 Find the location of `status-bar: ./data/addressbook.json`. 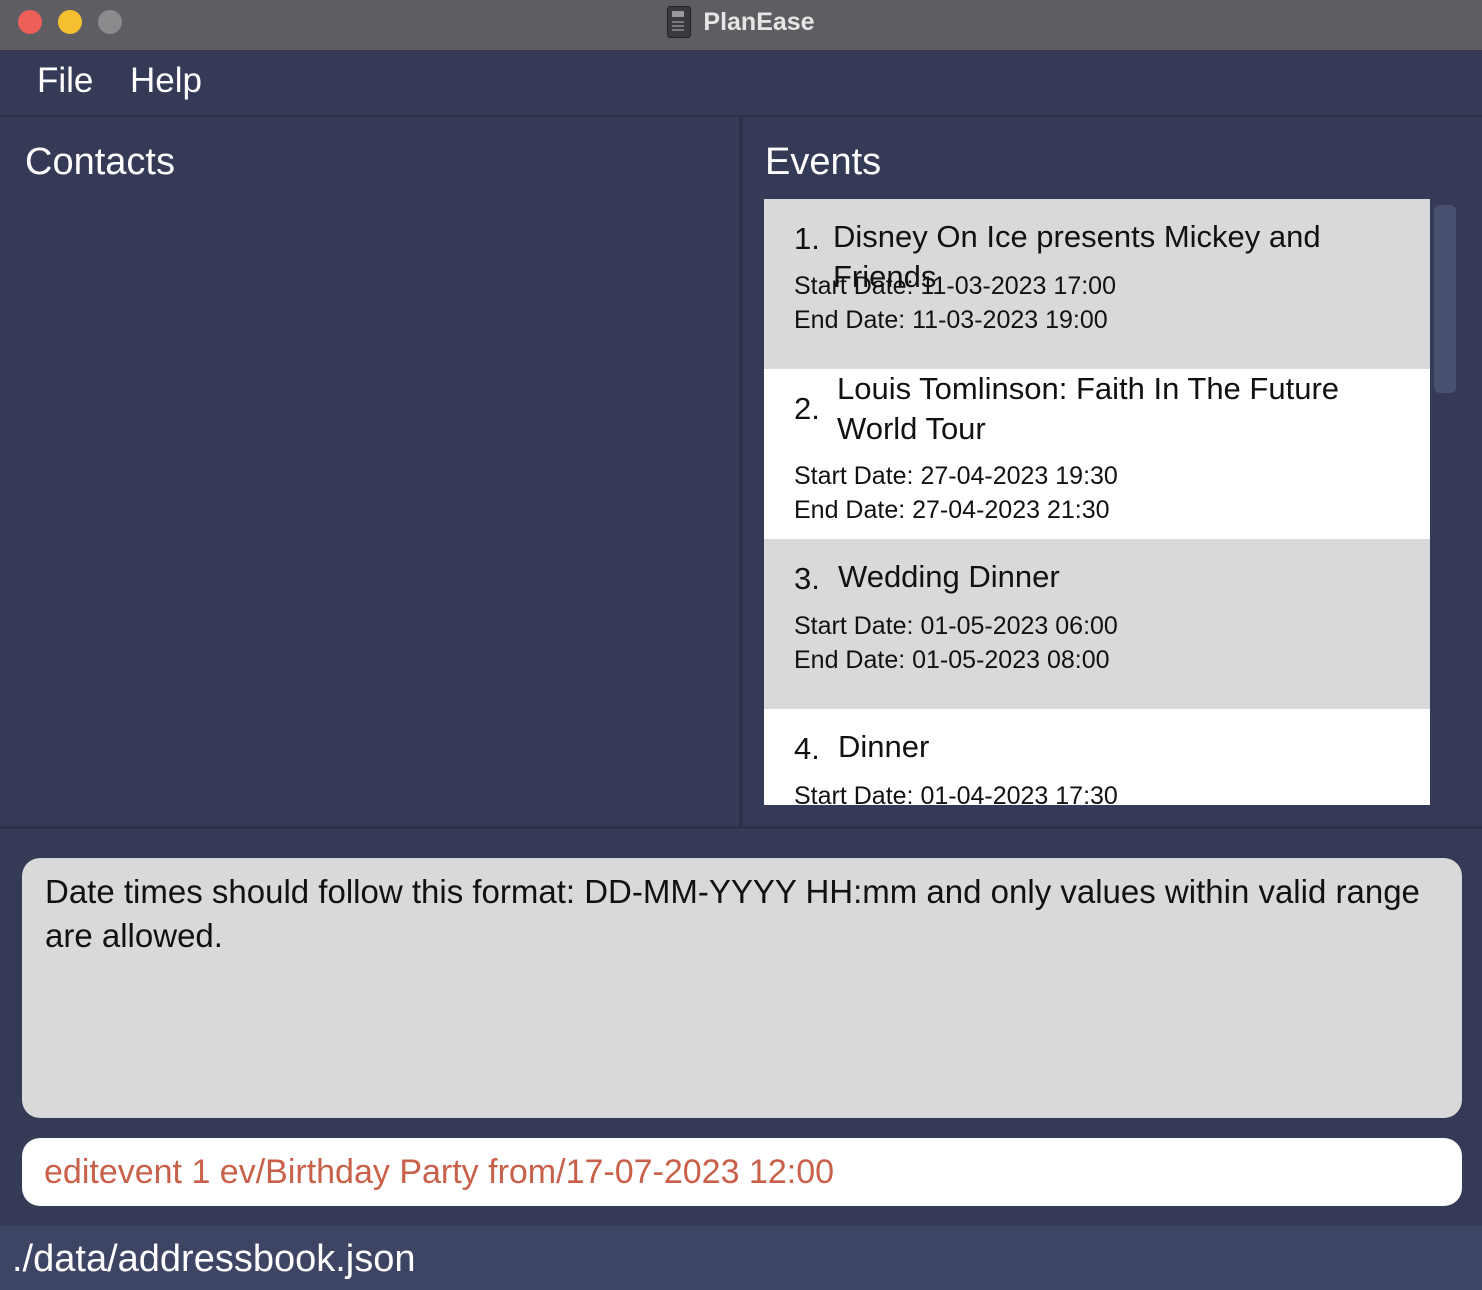

status-bar: ./data/addressbook.json is located at coordinates (741, 1258).